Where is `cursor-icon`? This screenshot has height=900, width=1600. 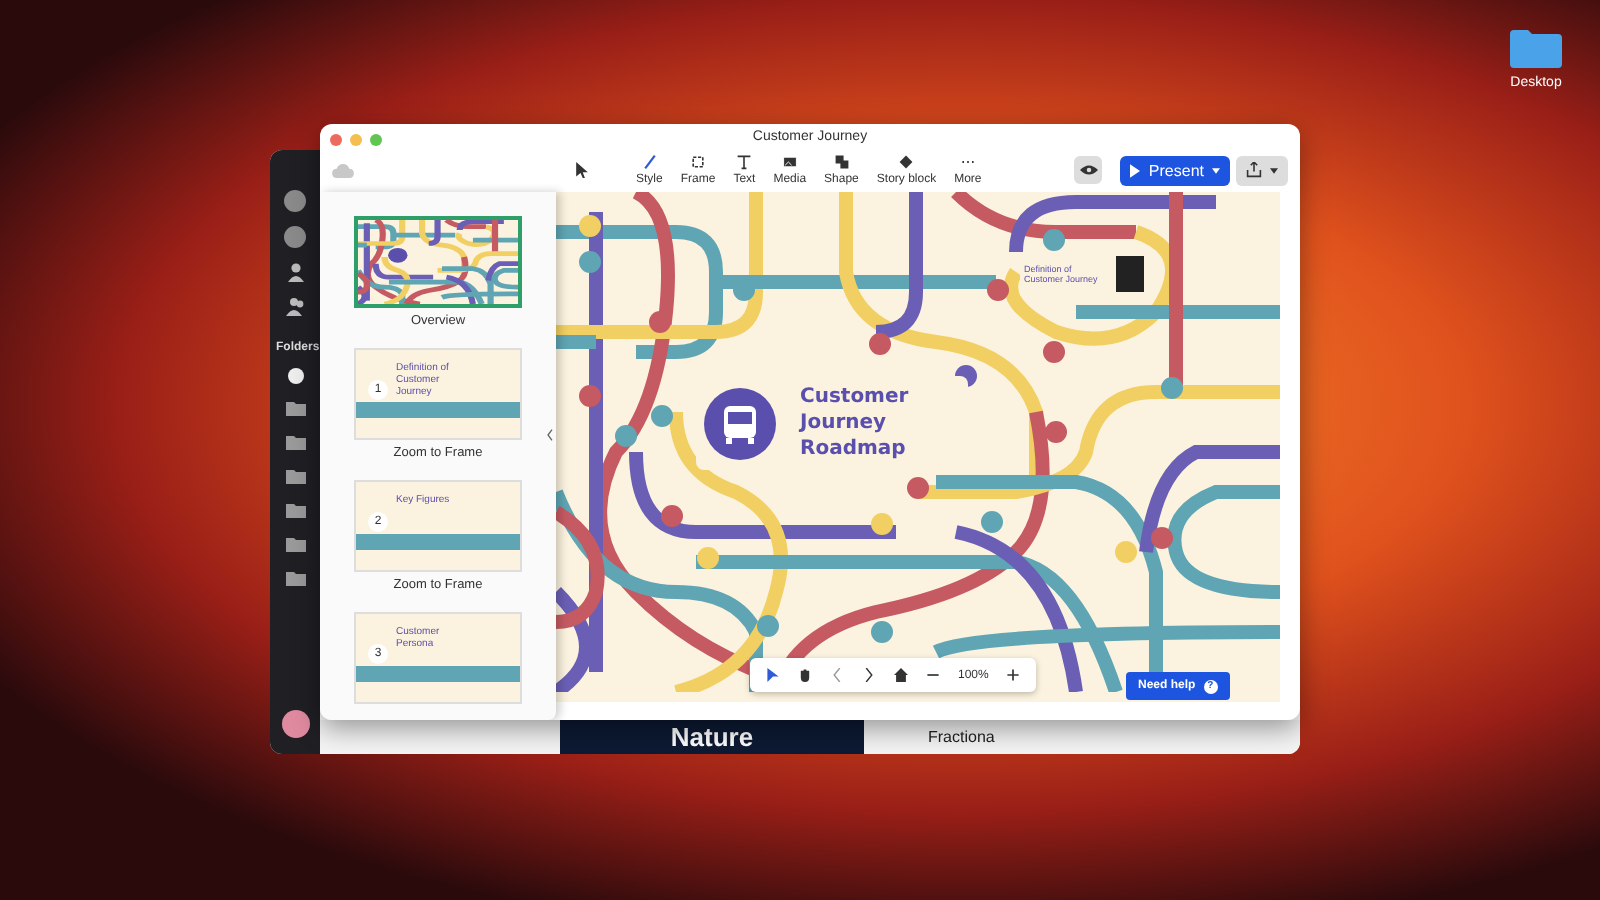 cursor-icon is located at coordinates (582, 170).